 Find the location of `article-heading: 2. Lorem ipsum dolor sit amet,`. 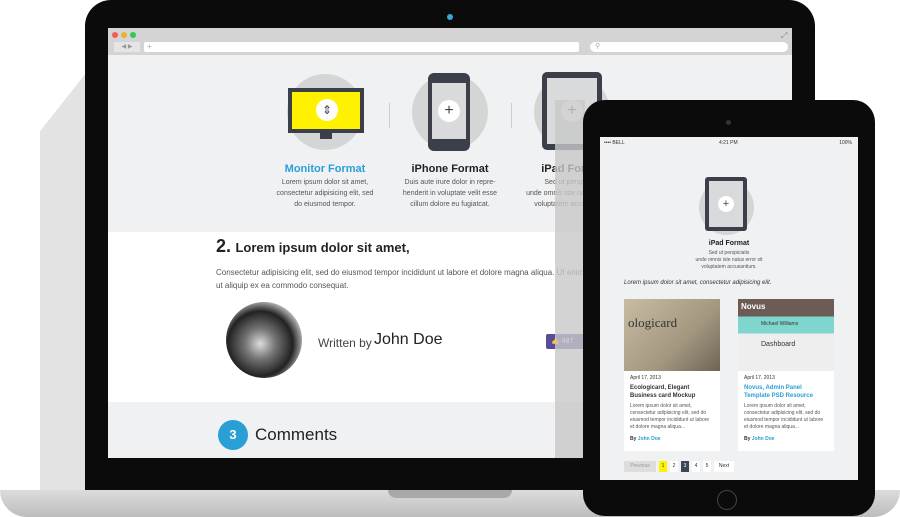

article-heading: 2. Lorem ipsum dolor sit amet, is located at coordinates (313, 246).